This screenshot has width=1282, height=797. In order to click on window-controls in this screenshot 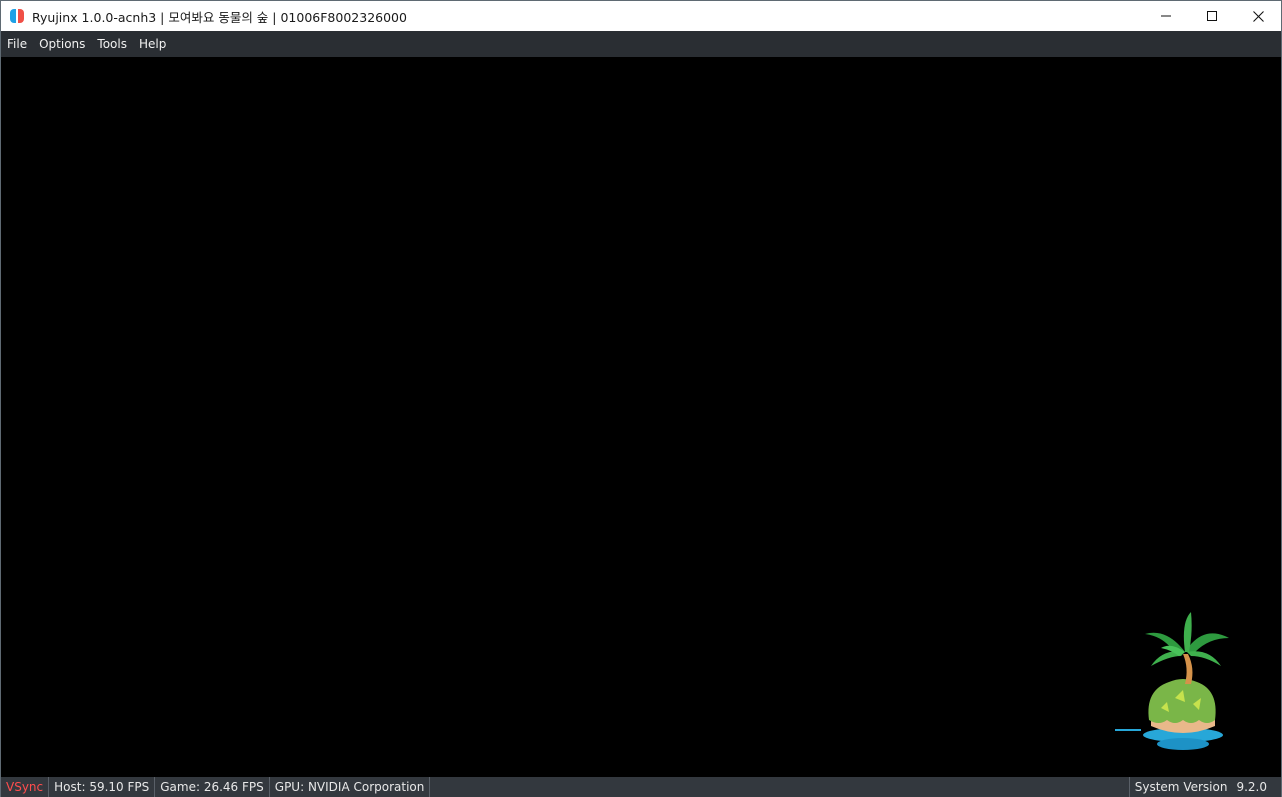, I will do `click(1212, 16)`.